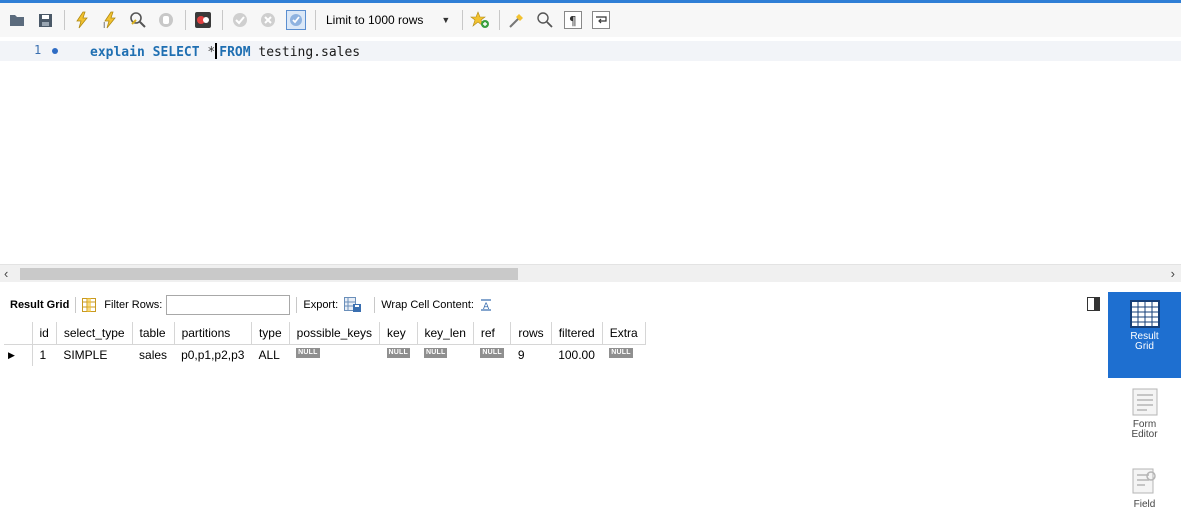 The width and height of the screenshot is (1181, 526). Describe the element at coordinates (18, 333) in the screenshot. I see `row-header-corner` at that location.